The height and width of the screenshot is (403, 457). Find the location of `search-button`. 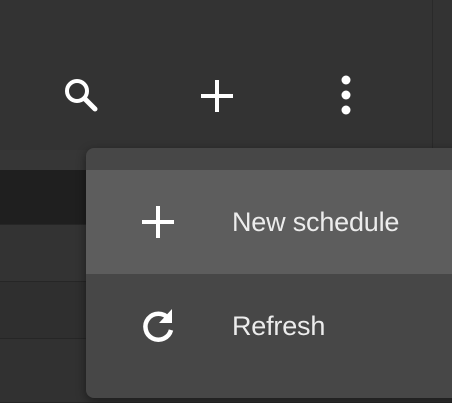

search-button is located at coordinates (82, 96).